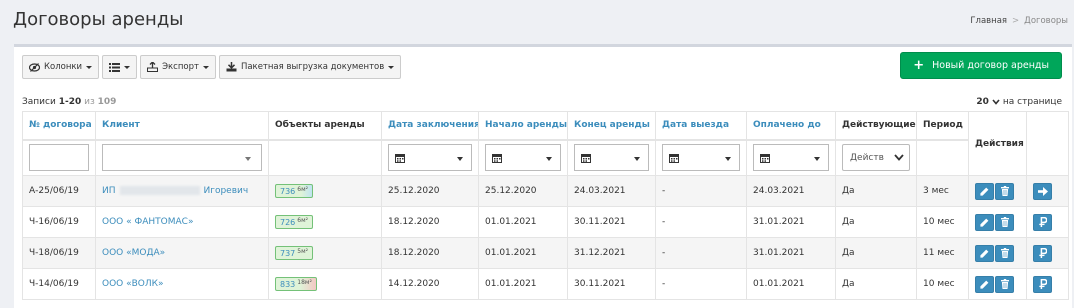  What do you see at coordinates (159, 190) in the screenshot?
I see `redacted-name` at bounding box center [159, 190].